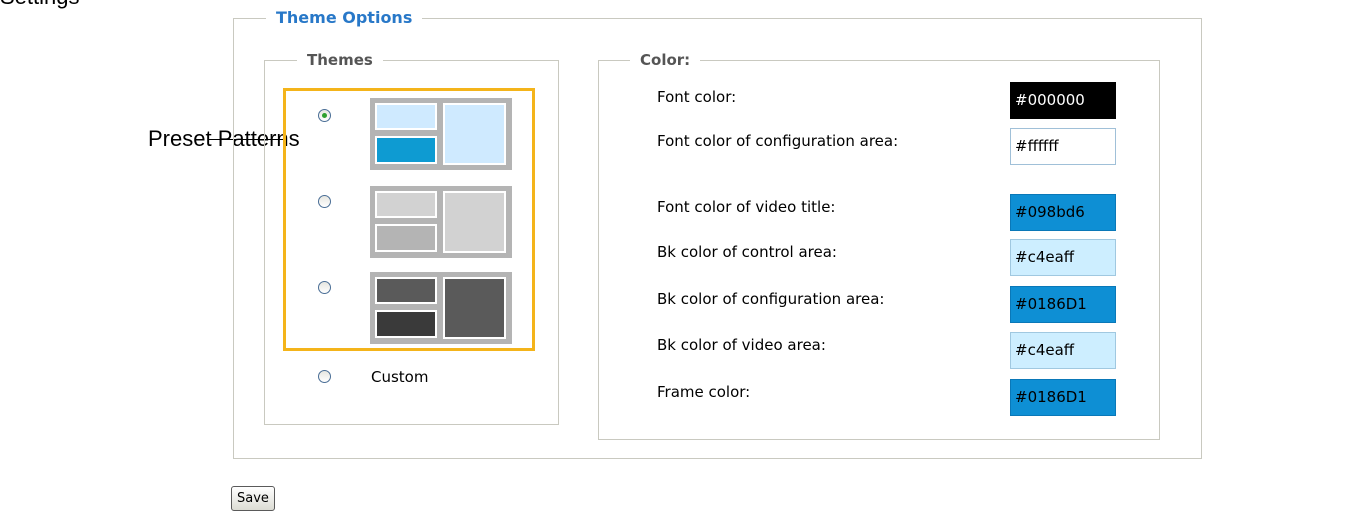 The height and width of the screenshot is (512, 1346). What do you see at coordinates (1063, 257) in the screenshot?
I see `control-area-bk-field: #c4eaff` at bounding box center [1063, 257].